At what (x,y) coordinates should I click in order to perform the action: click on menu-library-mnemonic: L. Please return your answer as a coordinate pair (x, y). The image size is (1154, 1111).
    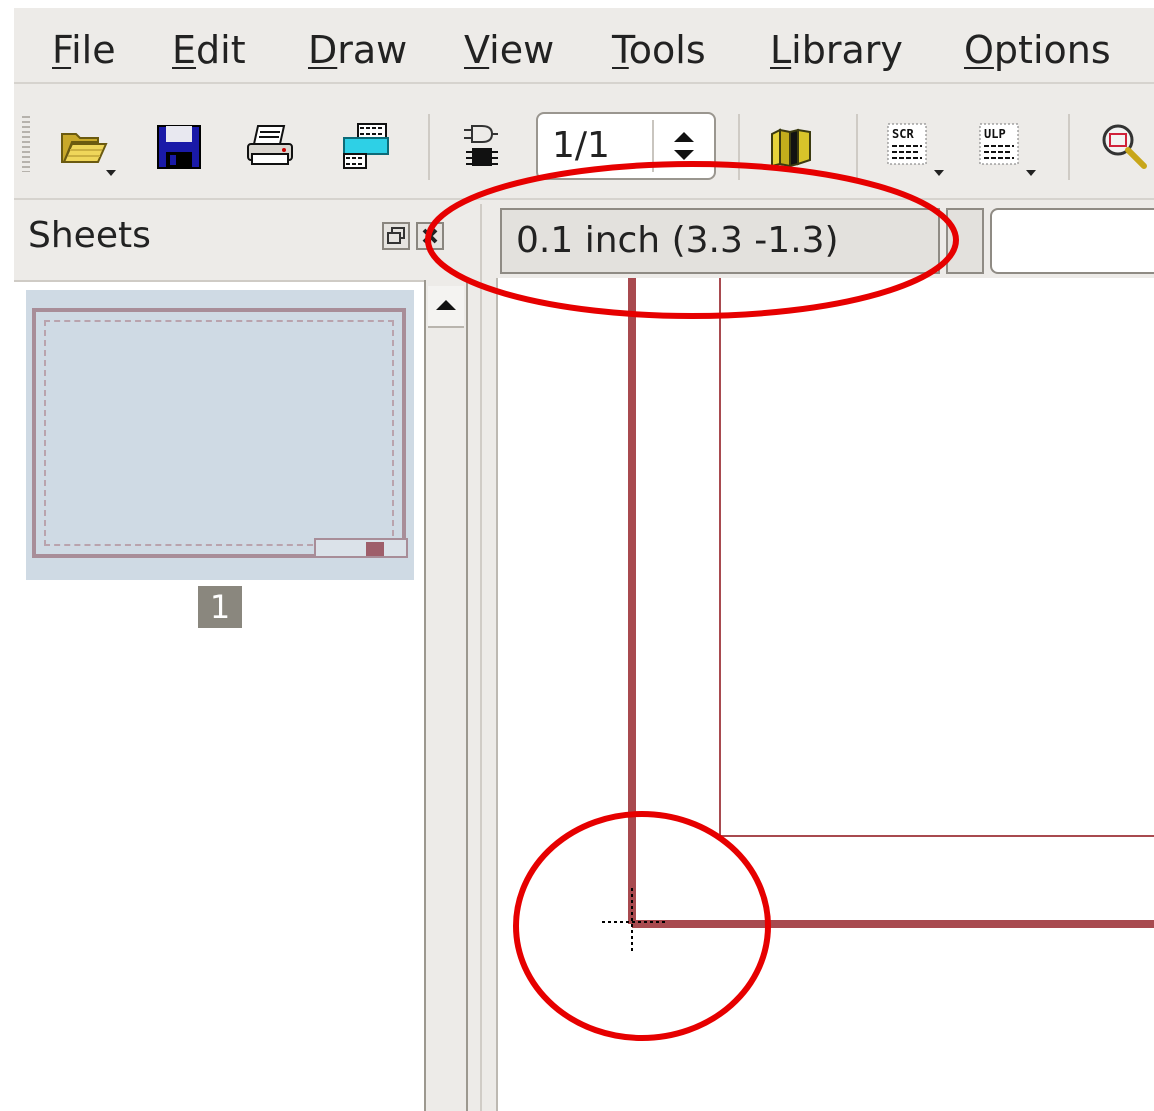
    Looking at the image, I should click on (781, 50).